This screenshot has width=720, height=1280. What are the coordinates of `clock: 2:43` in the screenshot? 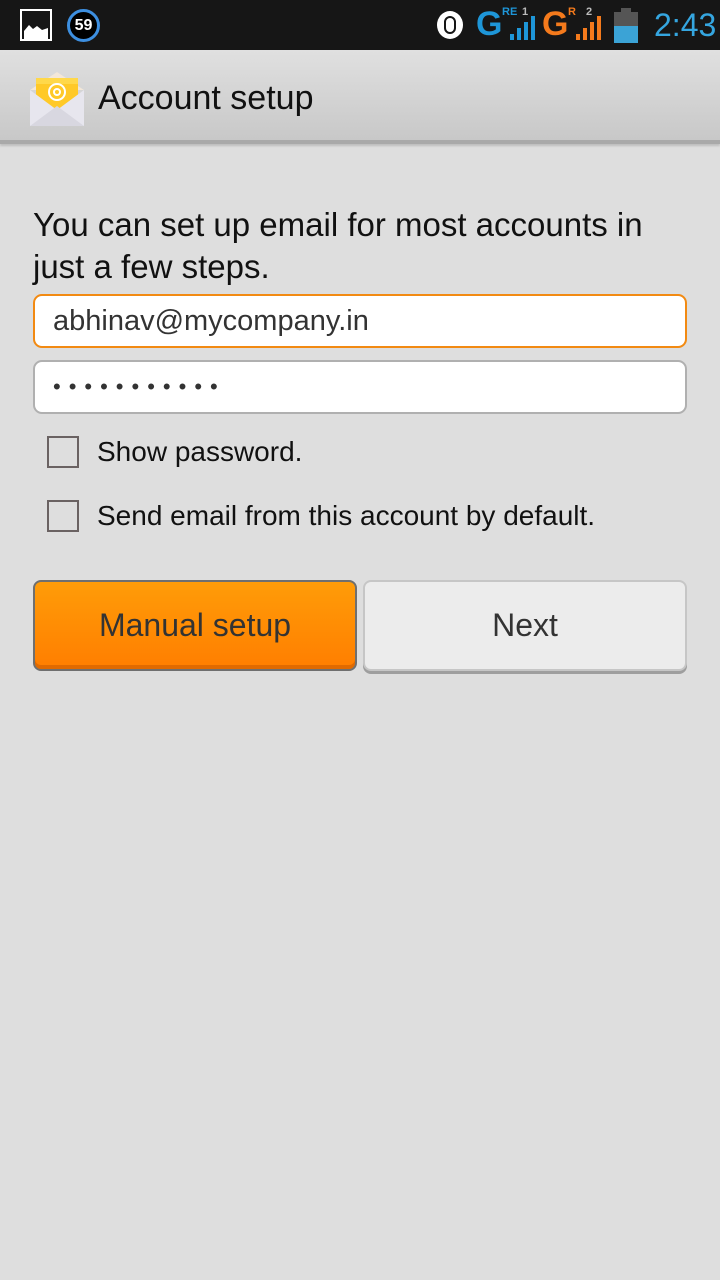 It's located at (685, 25).